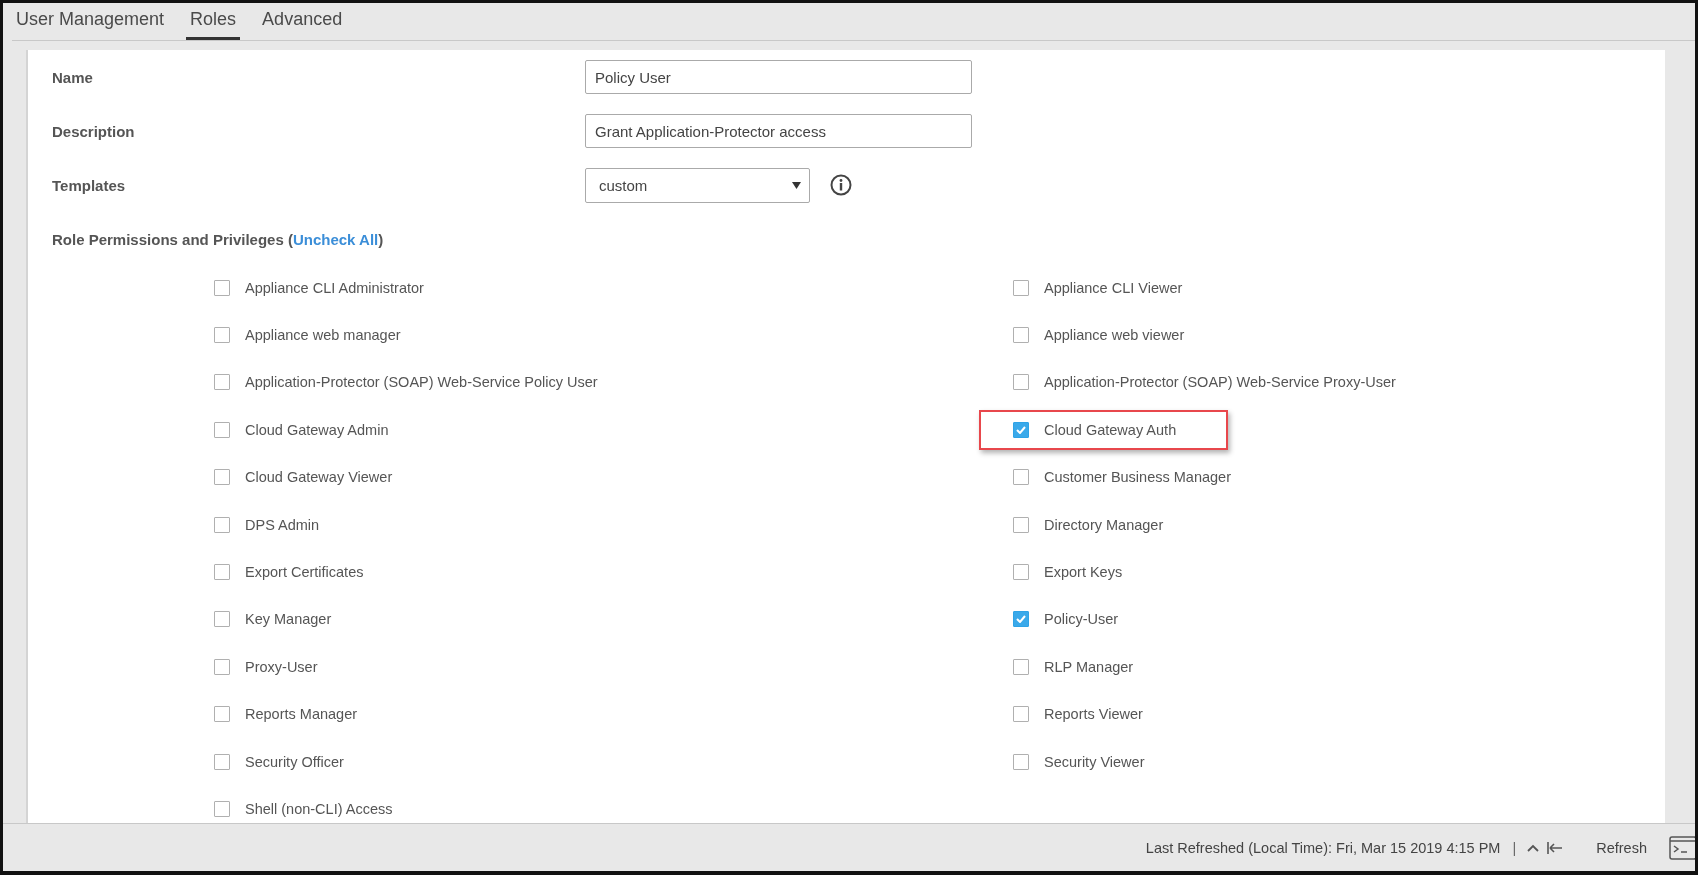 Image resolution: width=1698 pixels, height=875 pixels. Describe the element at coordinates (796, 185) in the screenshot. I see `caret-icon` at that location.